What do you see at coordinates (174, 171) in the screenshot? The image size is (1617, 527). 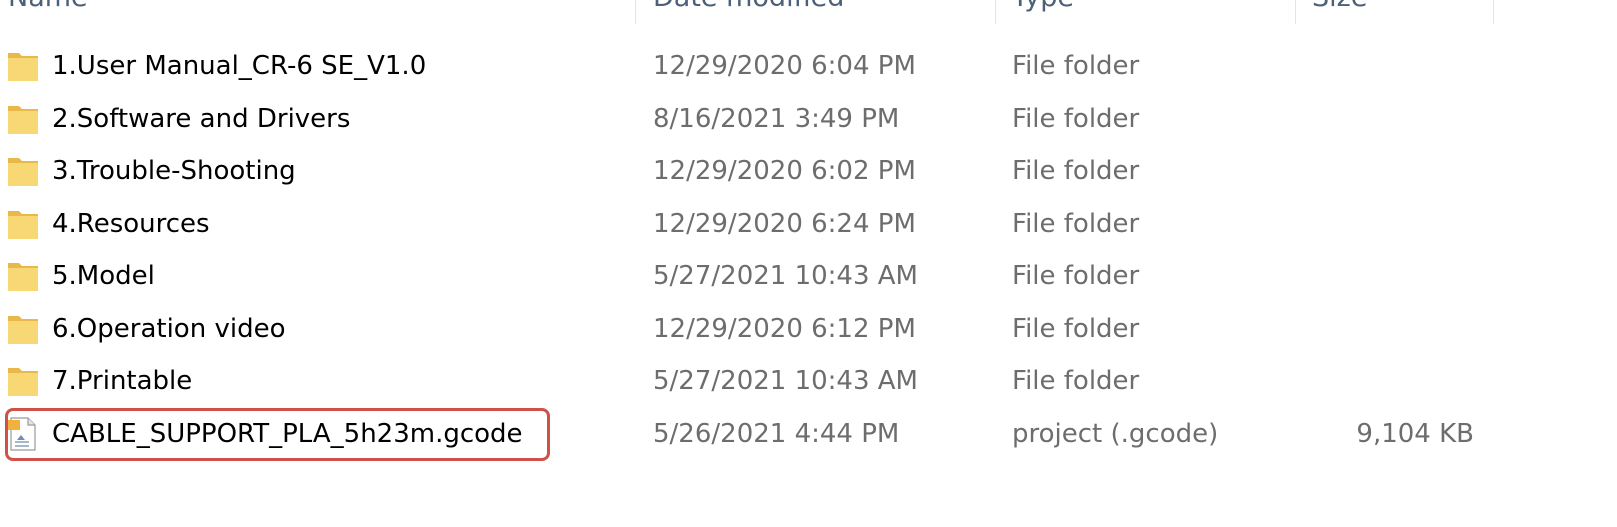 I see `file-name: 3.Trouble-Shooting` at bounding box center [174, 171].